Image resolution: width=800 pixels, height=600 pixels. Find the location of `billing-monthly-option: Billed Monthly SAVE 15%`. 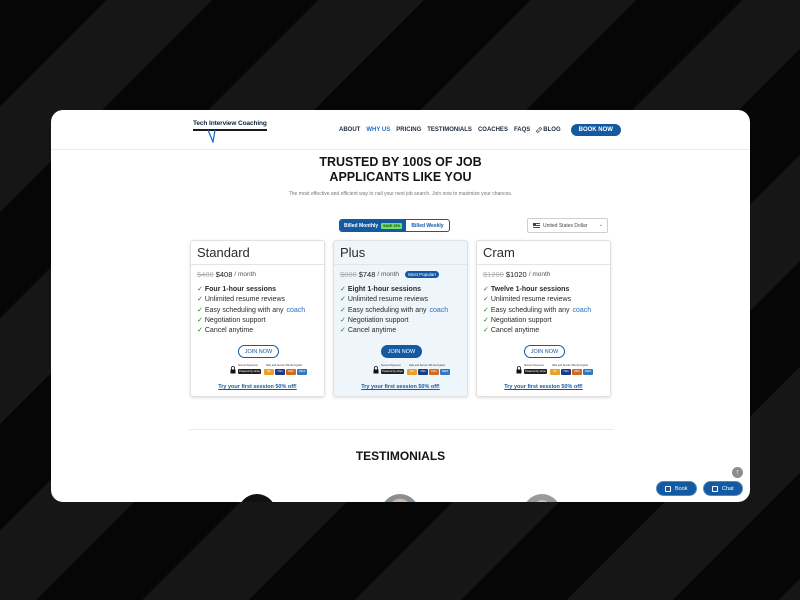

billing-monthly-option: Billed Monthly SAVE 15% is located at coordinates (373, 225).